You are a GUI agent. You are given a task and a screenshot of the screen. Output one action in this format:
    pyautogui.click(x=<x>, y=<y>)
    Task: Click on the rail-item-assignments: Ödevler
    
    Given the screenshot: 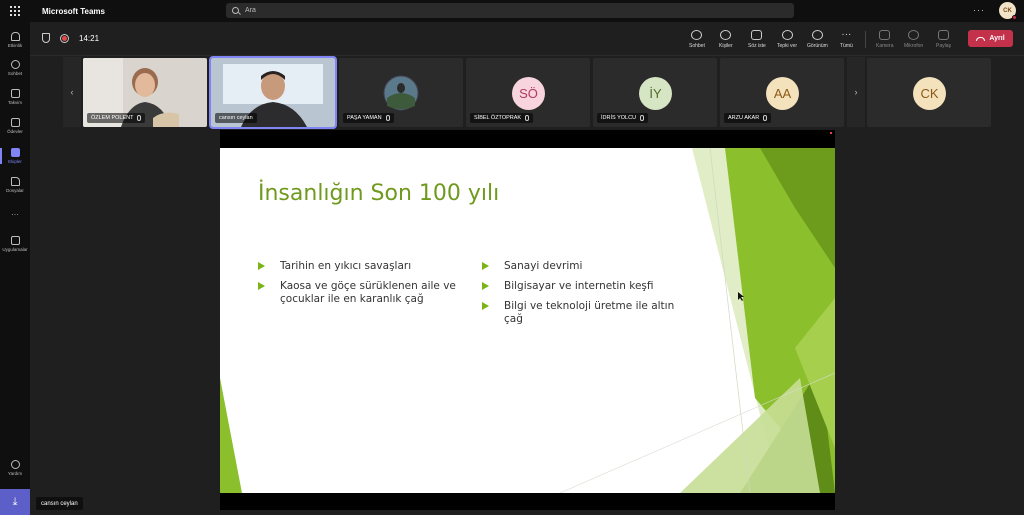 What is the action you would take?
    pyautogui.click(x=15, y=126)
    